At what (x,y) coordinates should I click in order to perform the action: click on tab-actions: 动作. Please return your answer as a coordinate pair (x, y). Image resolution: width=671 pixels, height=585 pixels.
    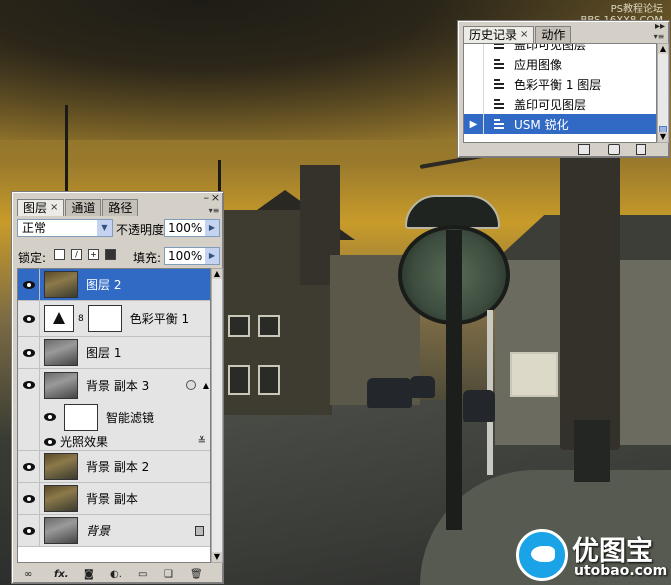
    Looking at the image, I should click on (553, 34).